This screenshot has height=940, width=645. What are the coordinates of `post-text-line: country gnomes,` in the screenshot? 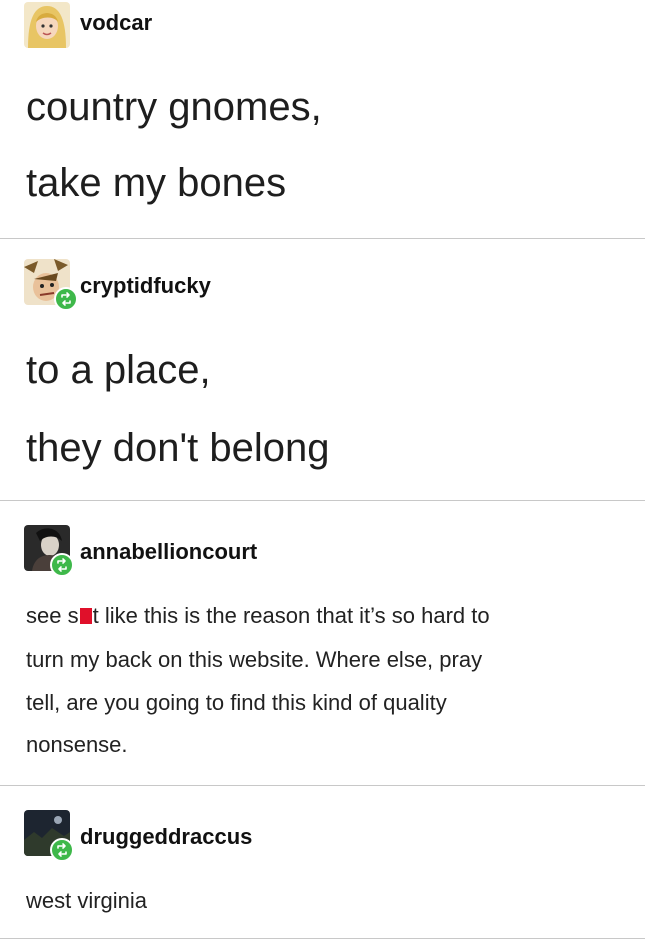 It's located at (174, 107).